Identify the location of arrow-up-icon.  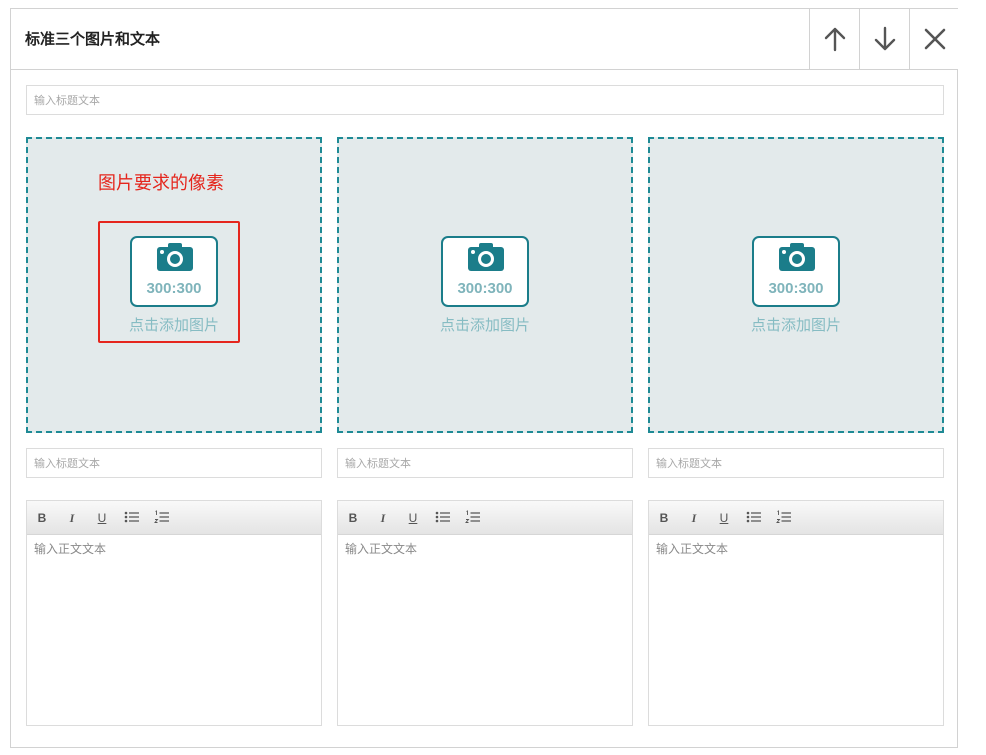
(834, 39).